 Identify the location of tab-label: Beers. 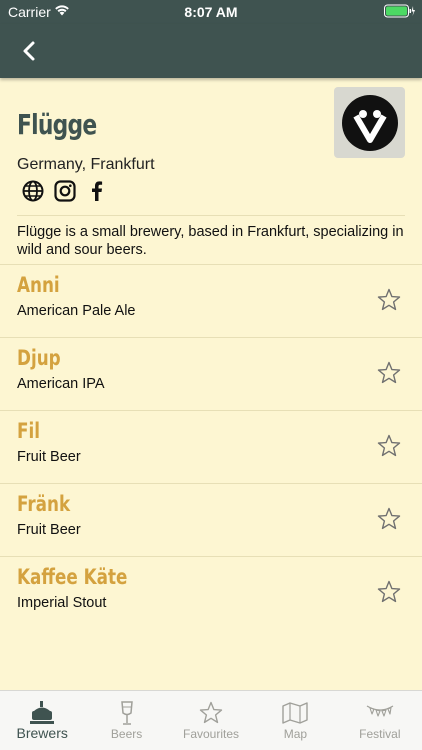
(126, 734).